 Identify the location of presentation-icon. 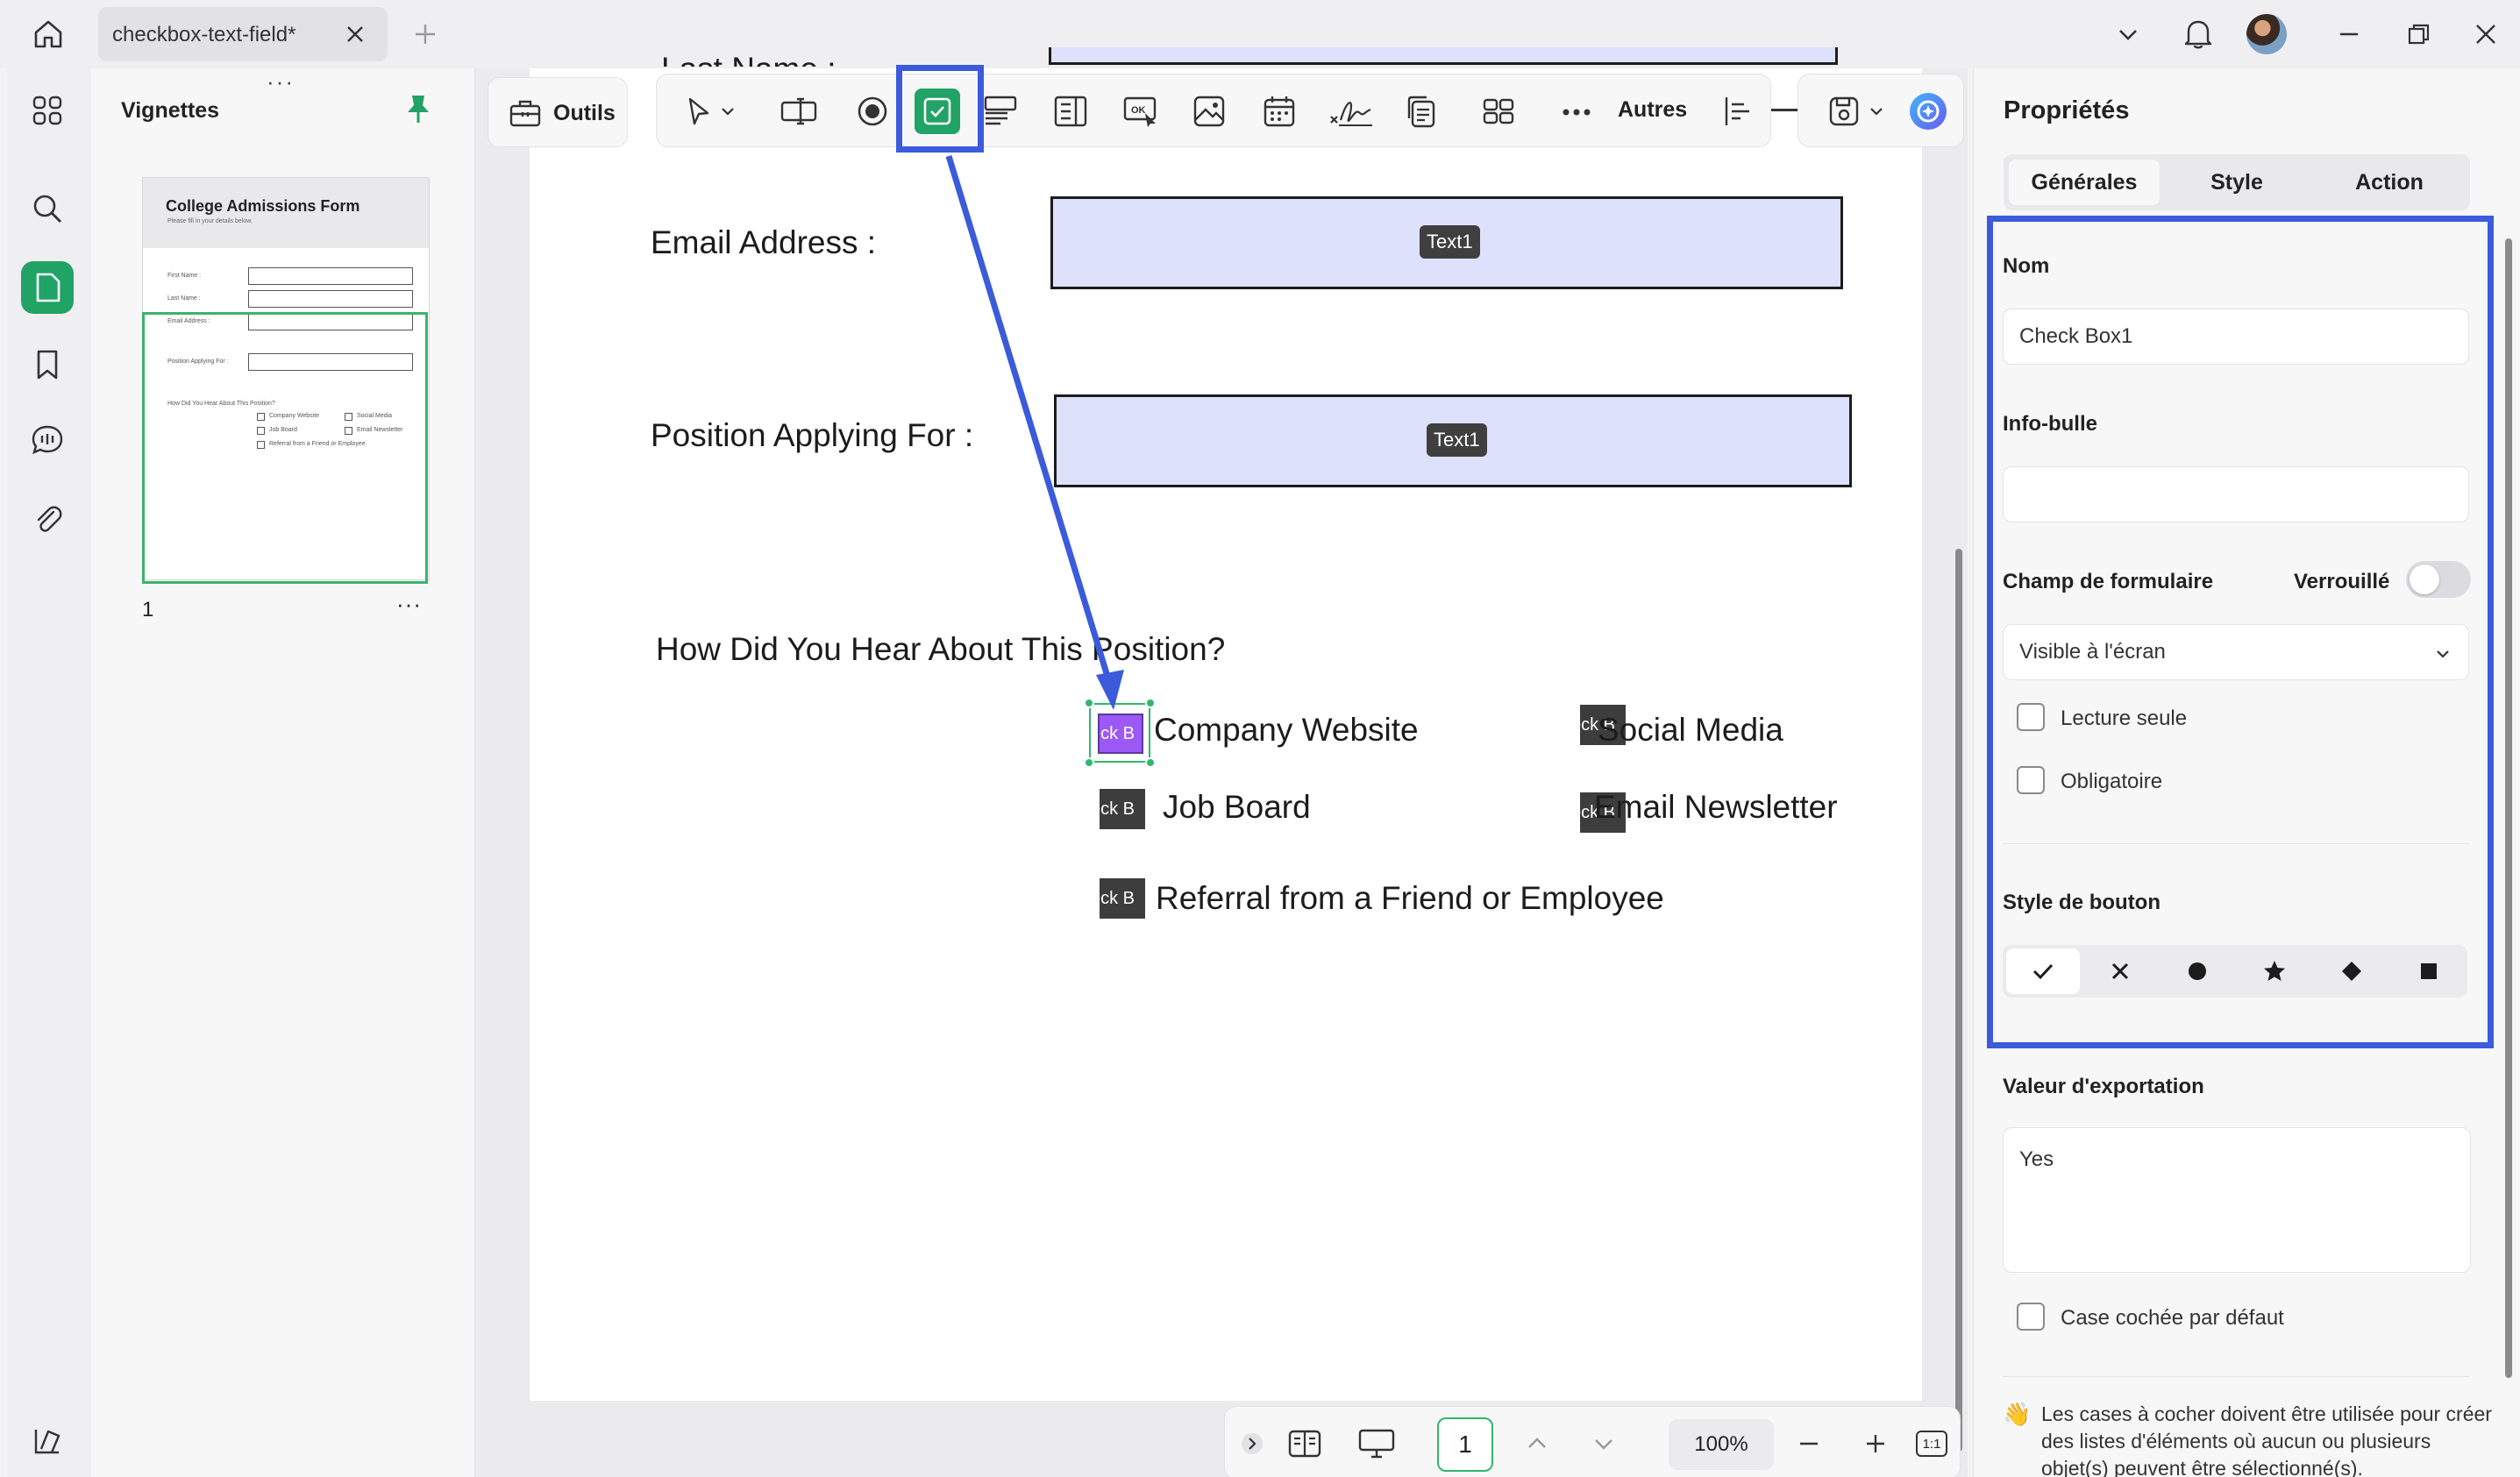
(1377, 1443).